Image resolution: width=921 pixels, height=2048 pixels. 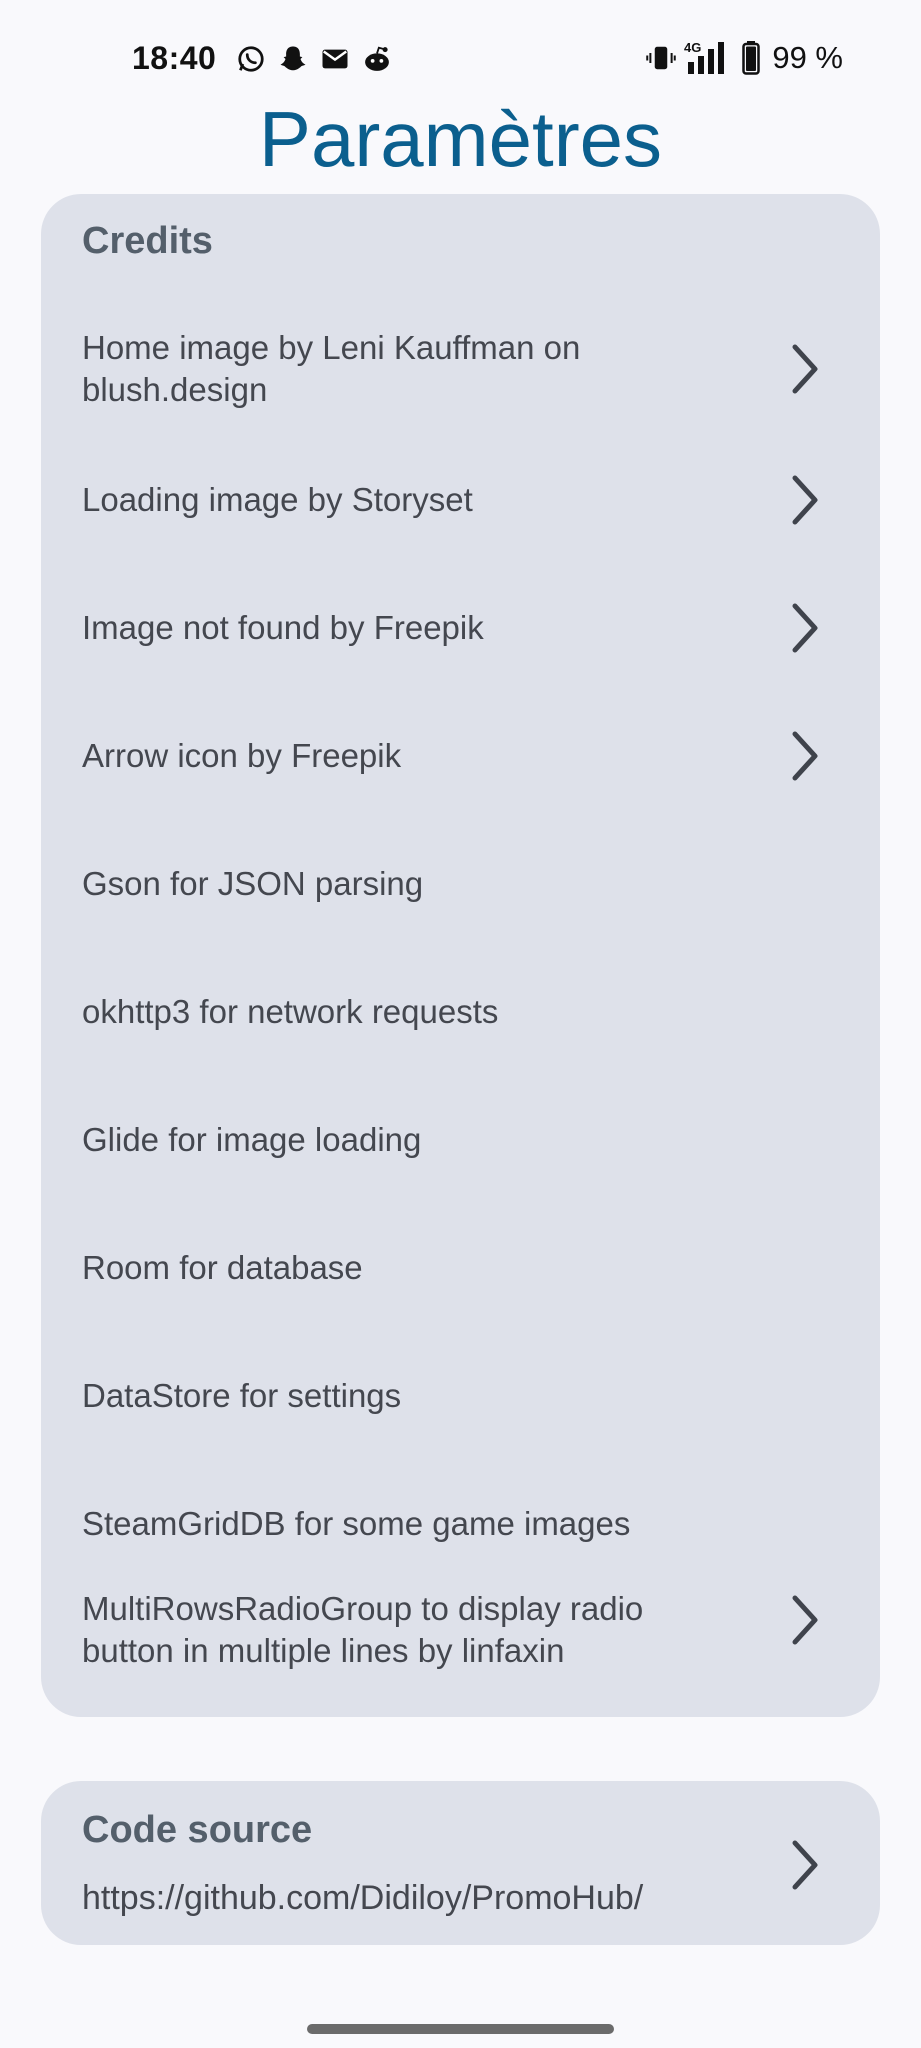 I want to click on credits-header: Credits, so click(x=147, y=241).